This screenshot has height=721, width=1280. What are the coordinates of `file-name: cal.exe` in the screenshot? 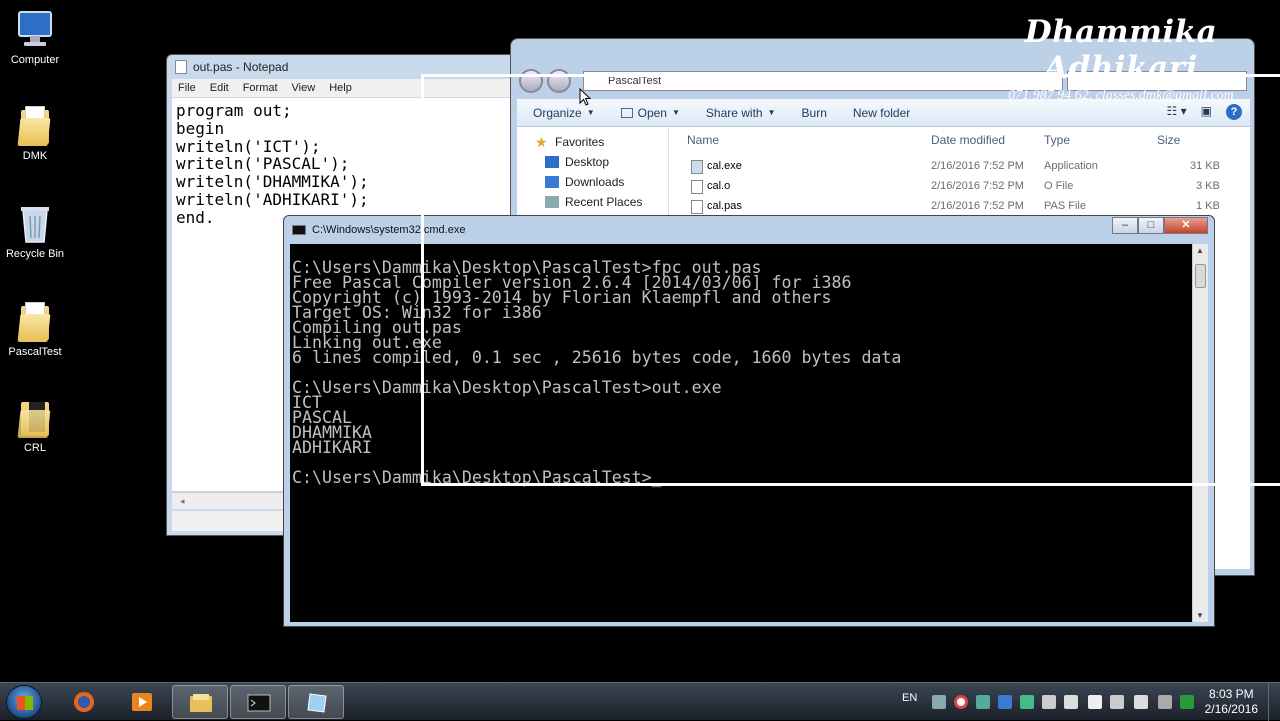 It's located at (724, 166).